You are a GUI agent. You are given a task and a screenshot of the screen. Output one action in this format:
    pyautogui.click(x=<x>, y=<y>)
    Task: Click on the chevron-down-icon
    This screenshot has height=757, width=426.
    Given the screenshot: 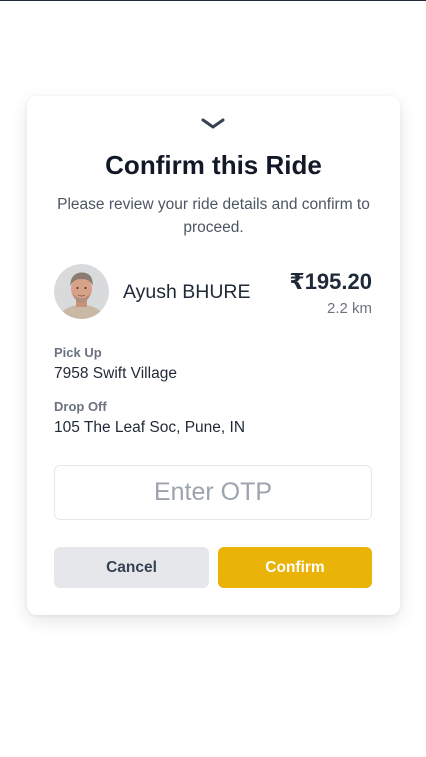 What is the action you would take?
    pyautogui.click(x=213, y=124)
    